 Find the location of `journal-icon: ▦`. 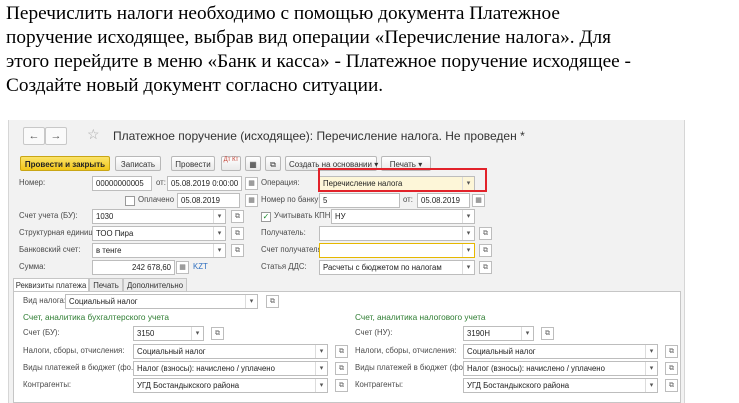

journal-icon: ▦ is located at coordinates (253, 163).